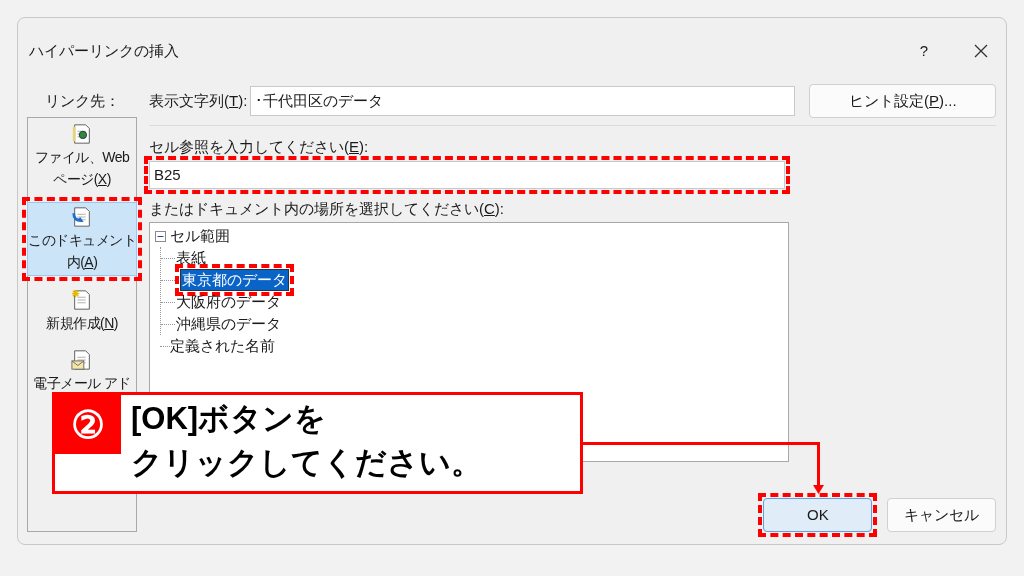 Image resolution: width=1024 pixels, height=576 pixels. What do you see at coordinates (160, 236) in the screenshot?
I see `collapse-icon` at bounding box center [160, 236].